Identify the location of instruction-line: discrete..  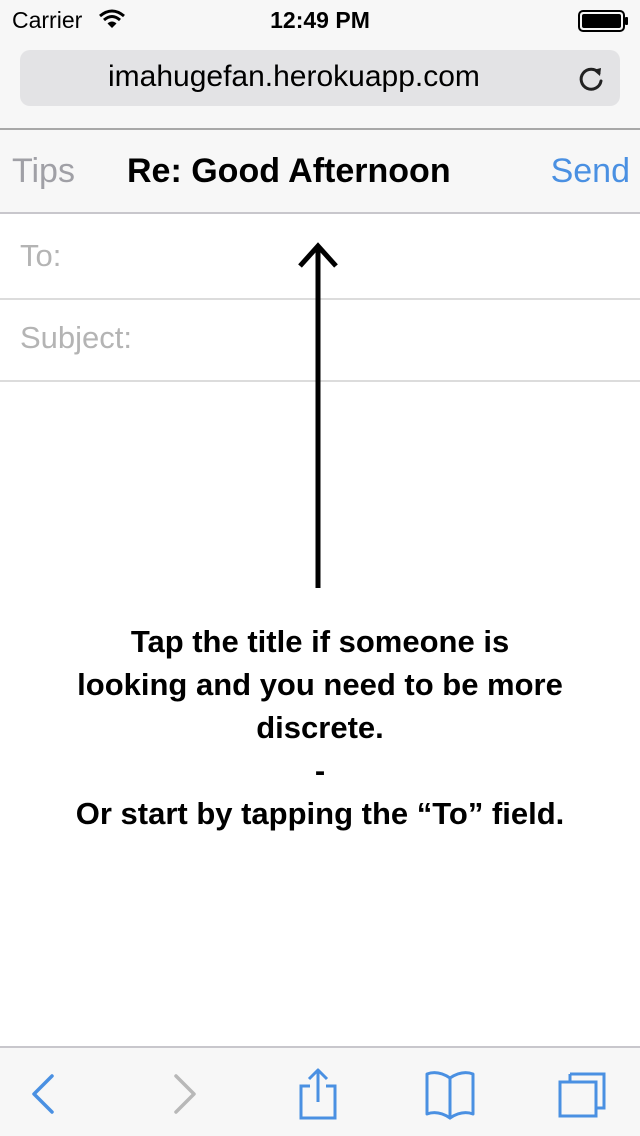
(320, 727).